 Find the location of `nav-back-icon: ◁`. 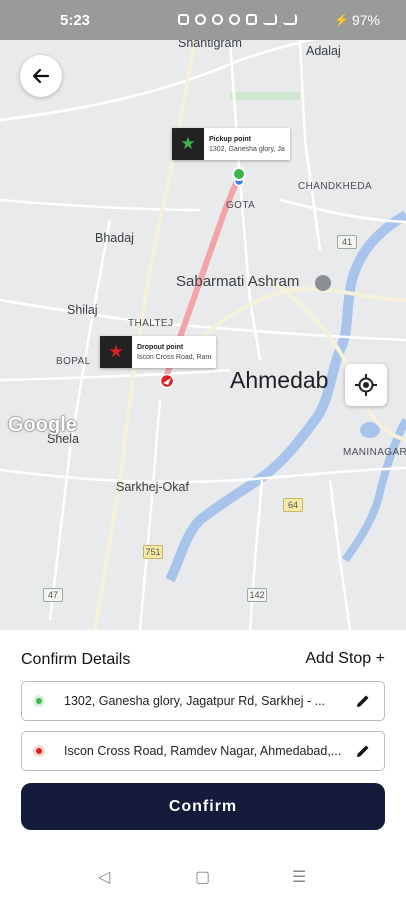

nav-back-icon: ◁ is located at coordinates (104, 877).